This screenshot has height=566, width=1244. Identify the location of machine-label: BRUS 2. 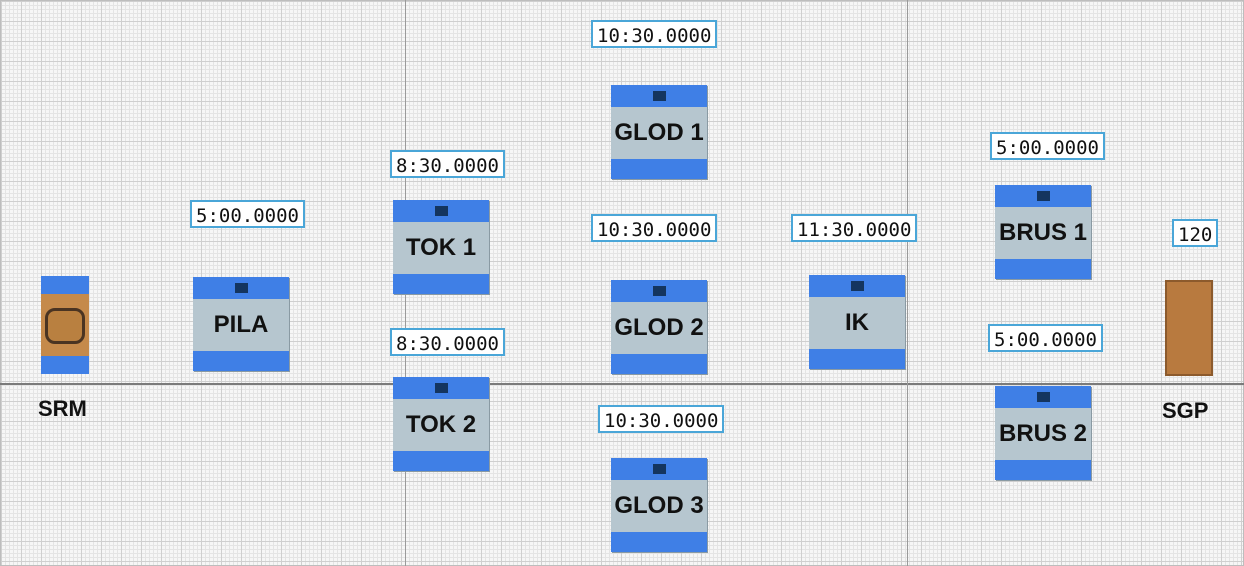
(1043, 433).